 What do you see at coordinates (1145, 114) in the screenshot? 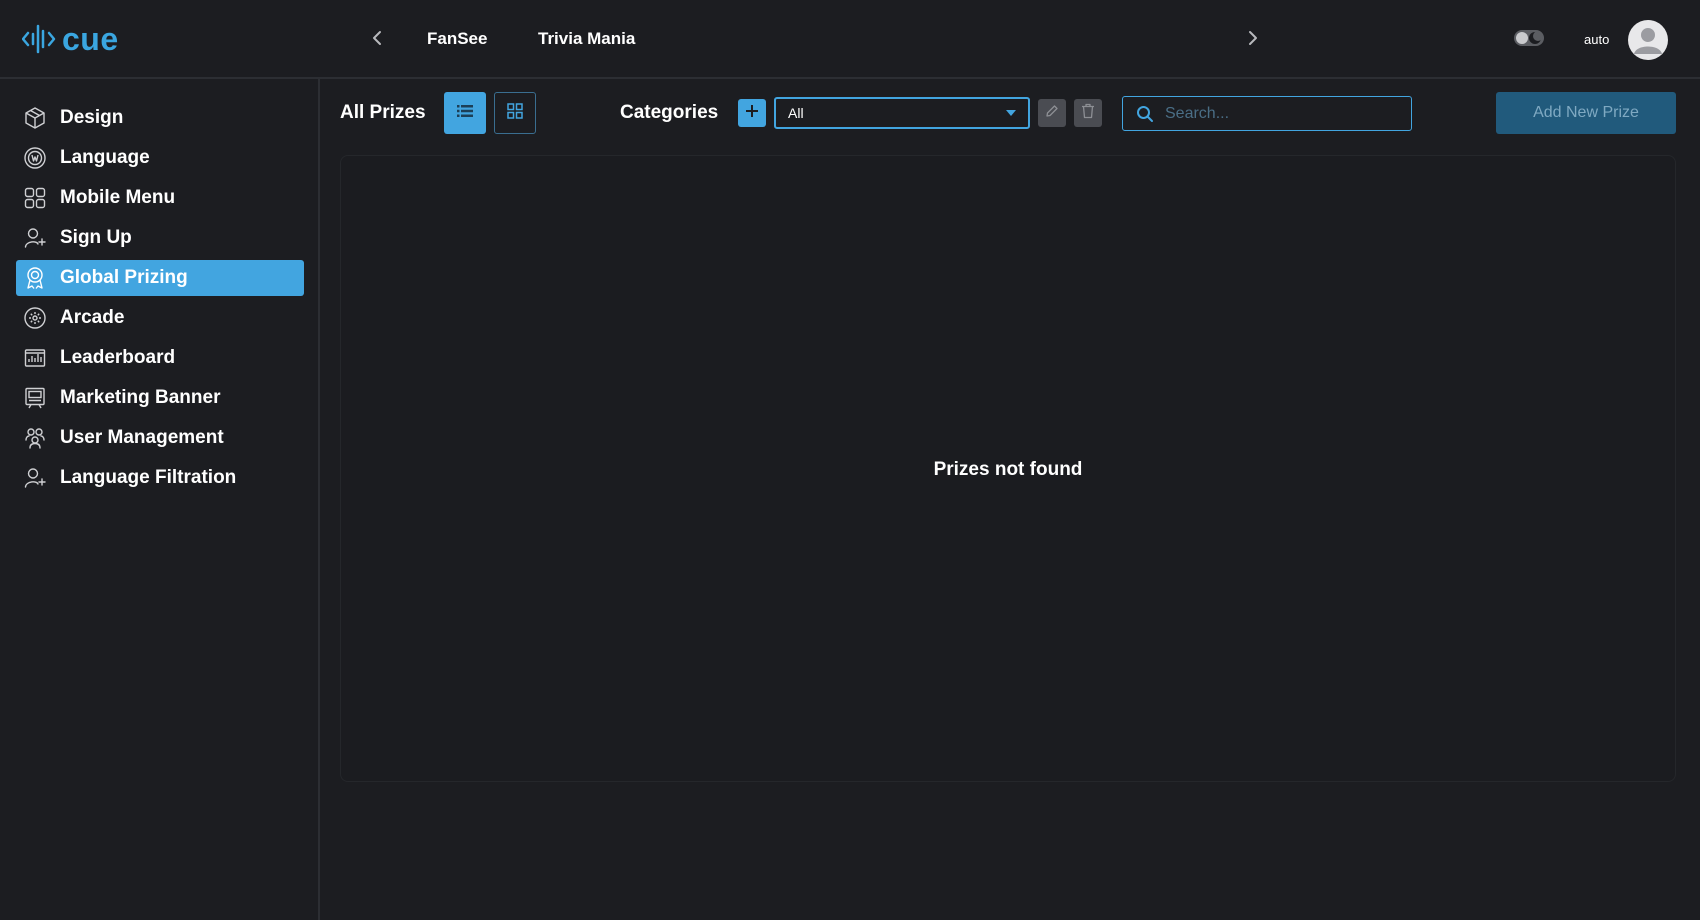
I see `search-icon` at bounding box center [1145, 114].